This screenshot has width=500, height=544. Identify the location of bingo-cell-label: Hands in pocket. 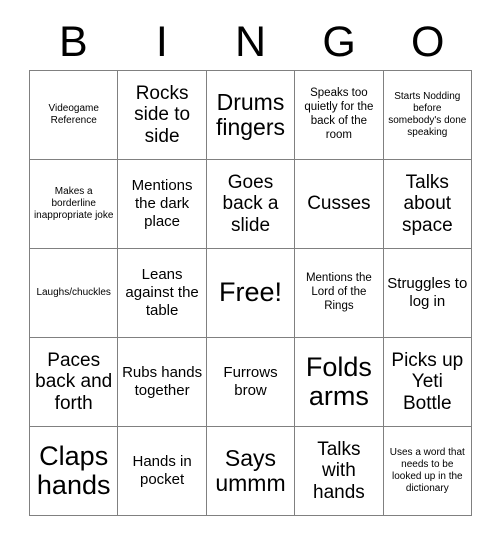
(162, 470).